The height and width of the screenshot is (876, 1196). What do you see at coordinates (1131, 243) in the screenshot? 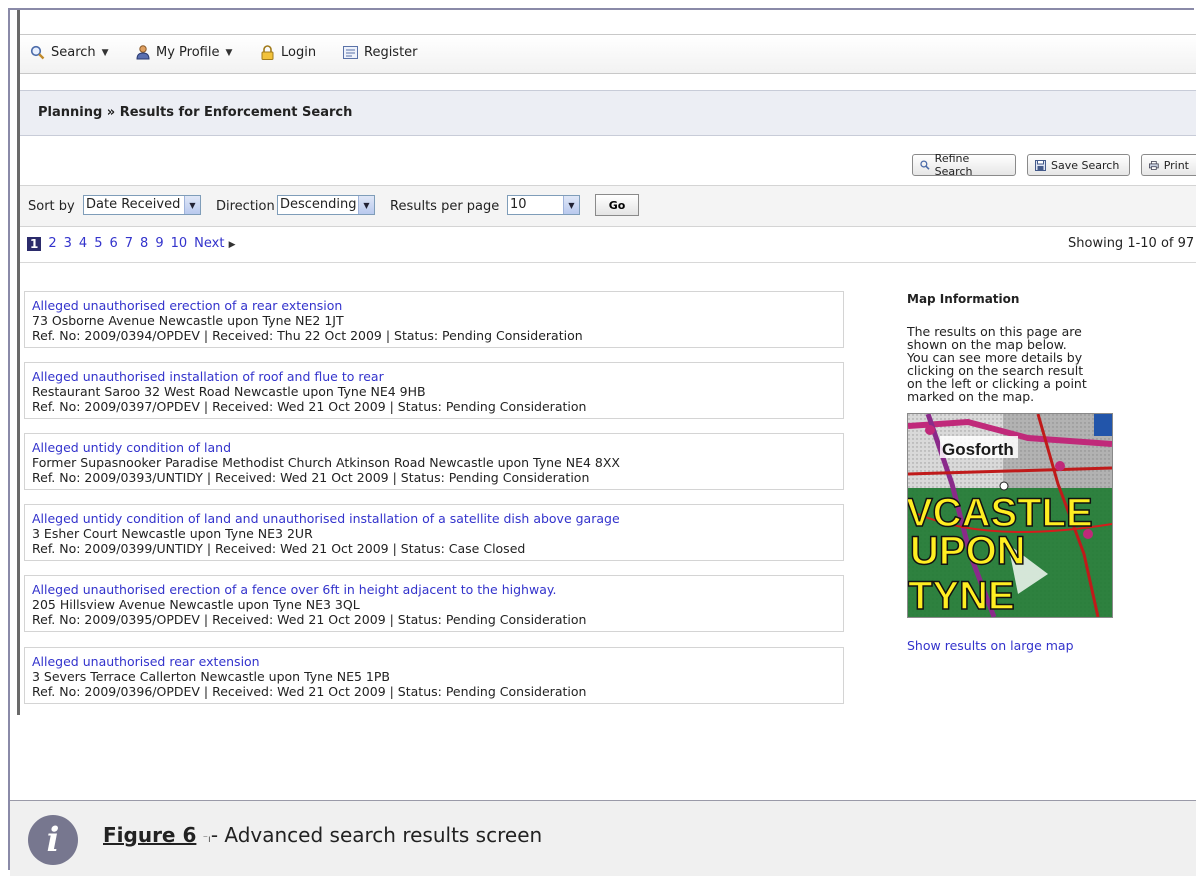
I see `results-count: Showing 1-10 of 97` at bounding box center [1131, 243].